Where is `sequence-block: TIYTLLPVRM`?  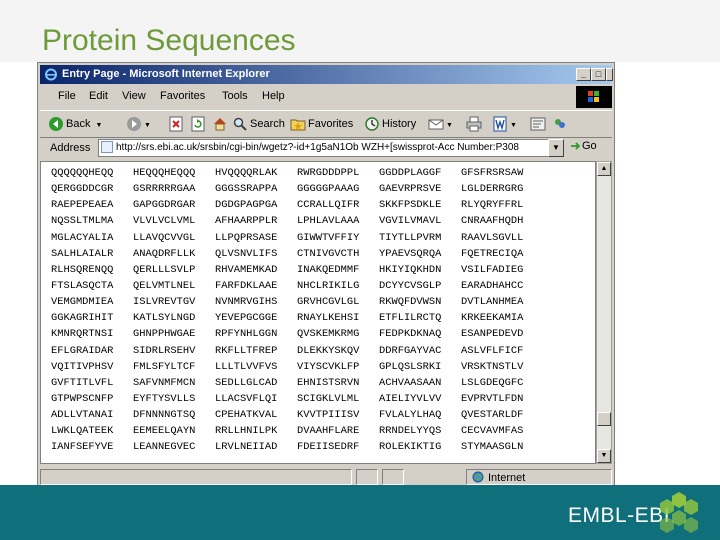 sequence-block: TIYTLLPVRM is located at coordinates (410, 237).